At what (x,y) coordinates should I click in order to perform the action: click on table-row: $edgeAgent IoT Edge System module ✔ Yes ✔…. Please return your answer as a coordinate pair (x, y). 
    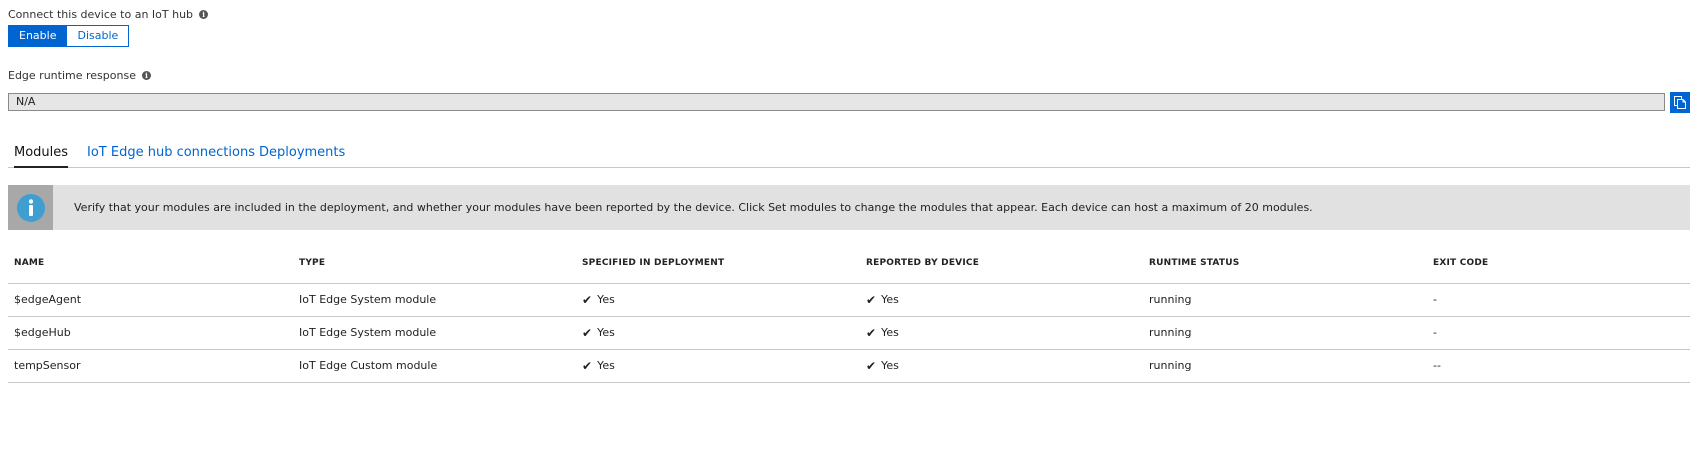
    Looking at the image, I should click on (849, 300).